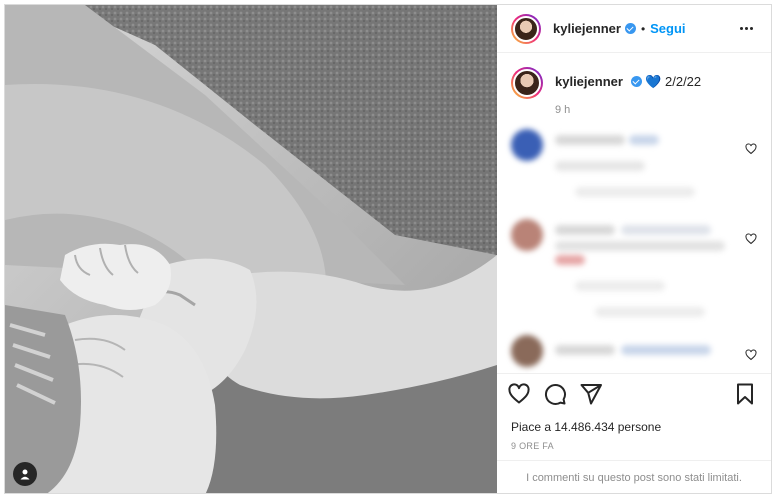  What do you see at coordinates (25, 474) in the screenshot?
I see `user-tag-icon` at bounding box center [25, 474].